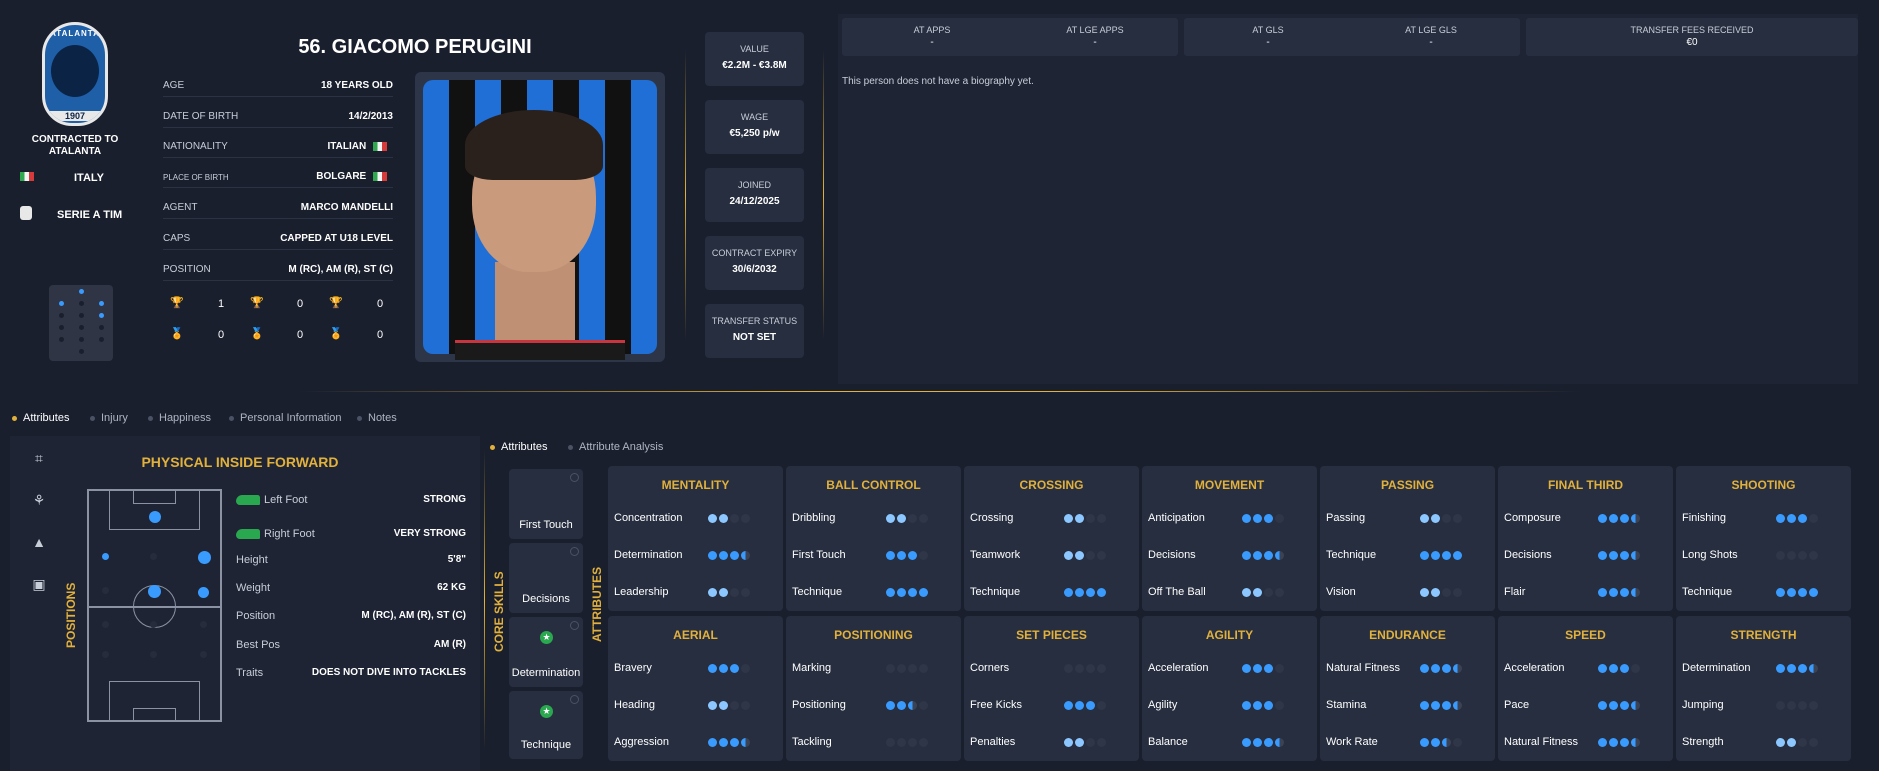 Image resolution: width=1879 pixels, height=771 pixels. I want to click on pos-amc, so click(153, 556).